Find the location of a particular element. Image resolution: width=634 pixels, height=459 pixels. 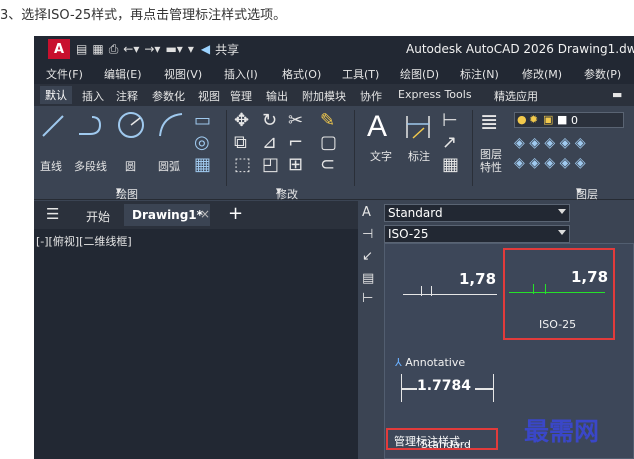

dimension-tool-icon is located at coordinates (418, 127).